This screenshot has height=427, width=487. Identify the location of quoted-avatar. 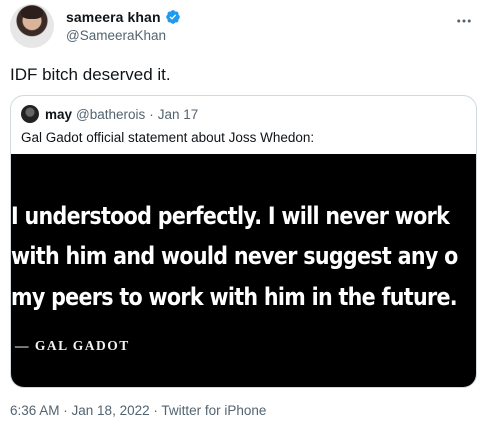
(30, 114).